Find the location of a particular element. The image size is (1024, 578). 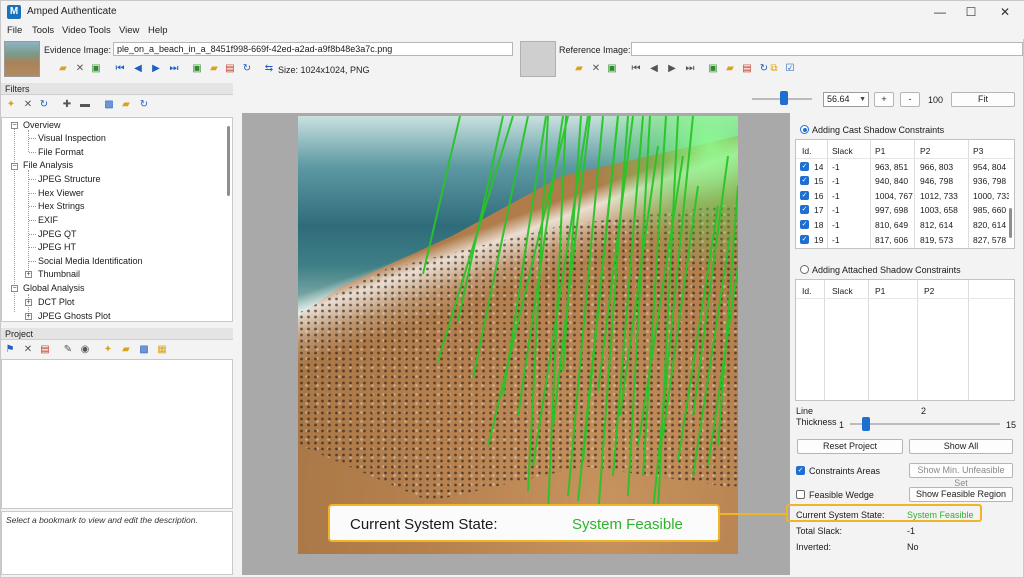

view-eye-icon: ◉ is located at coordinates (85, 350).